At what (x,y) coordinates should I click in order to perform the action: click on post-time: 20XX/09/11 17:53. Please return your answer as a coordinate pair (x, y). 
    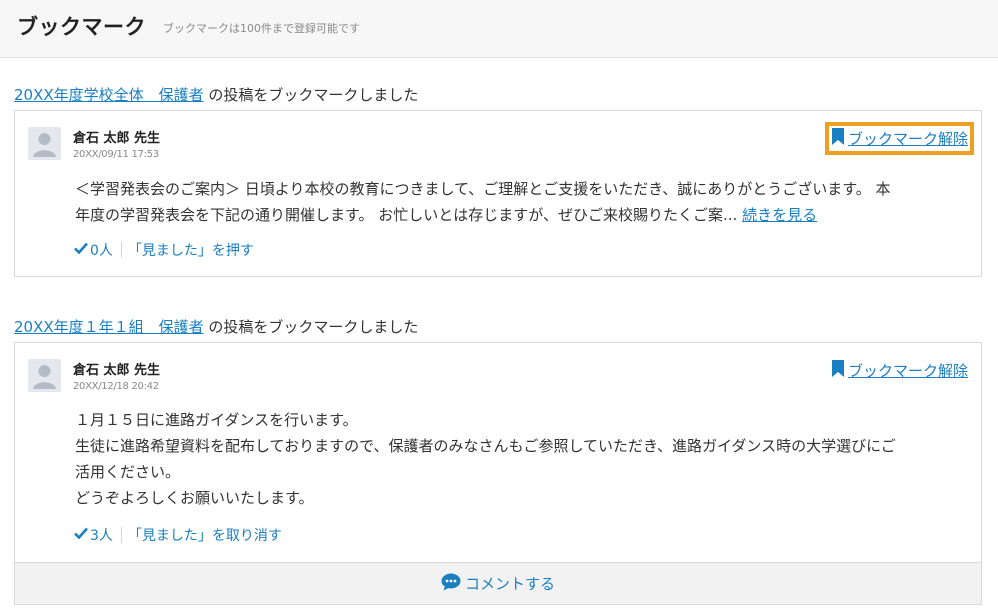
    Looking at the image, I should click on (116, 154).